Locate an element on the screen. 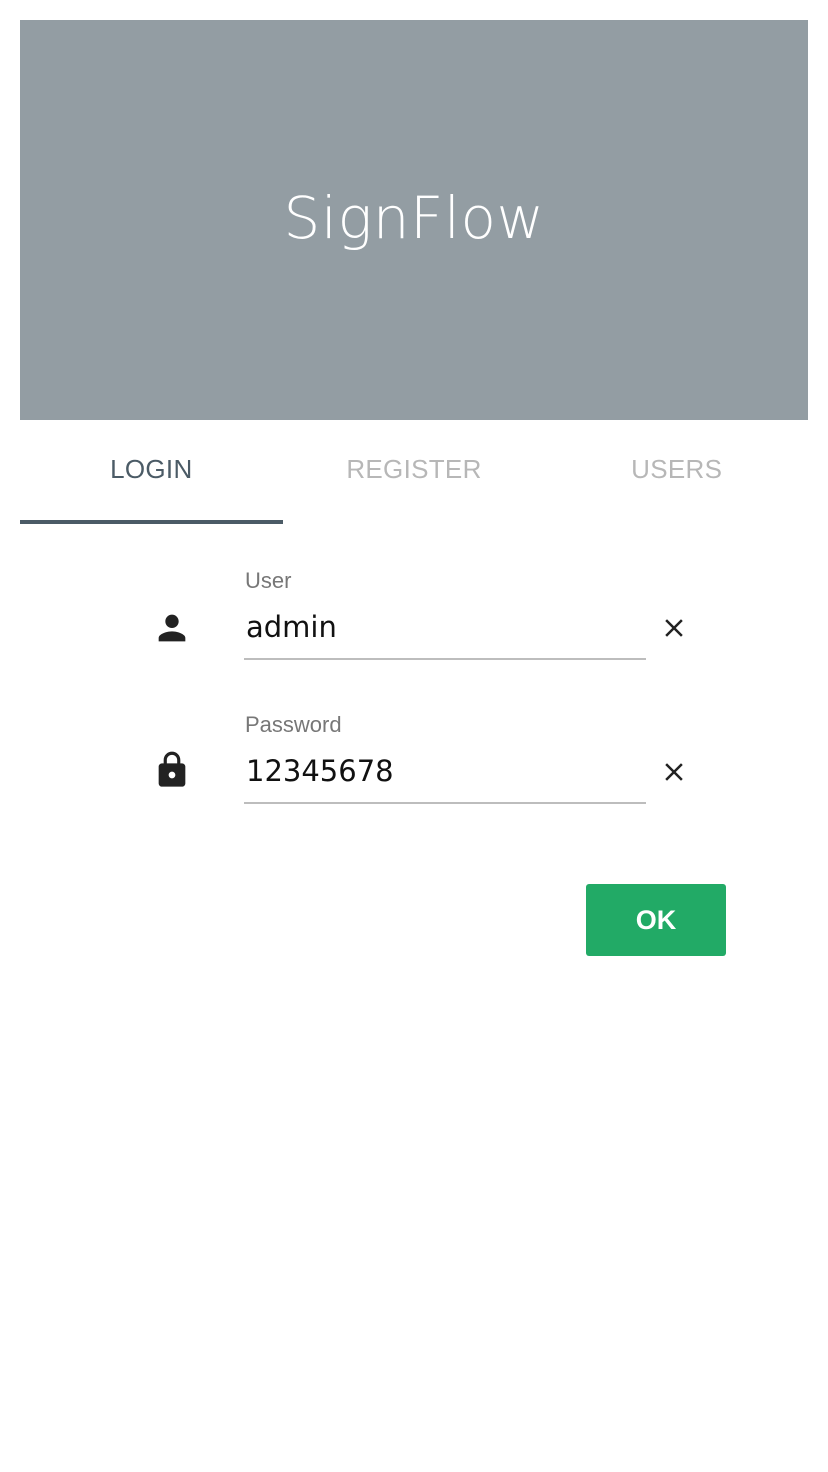 This screenshot has width=828, height=1472. password-input is located at coordinates (445, 775).